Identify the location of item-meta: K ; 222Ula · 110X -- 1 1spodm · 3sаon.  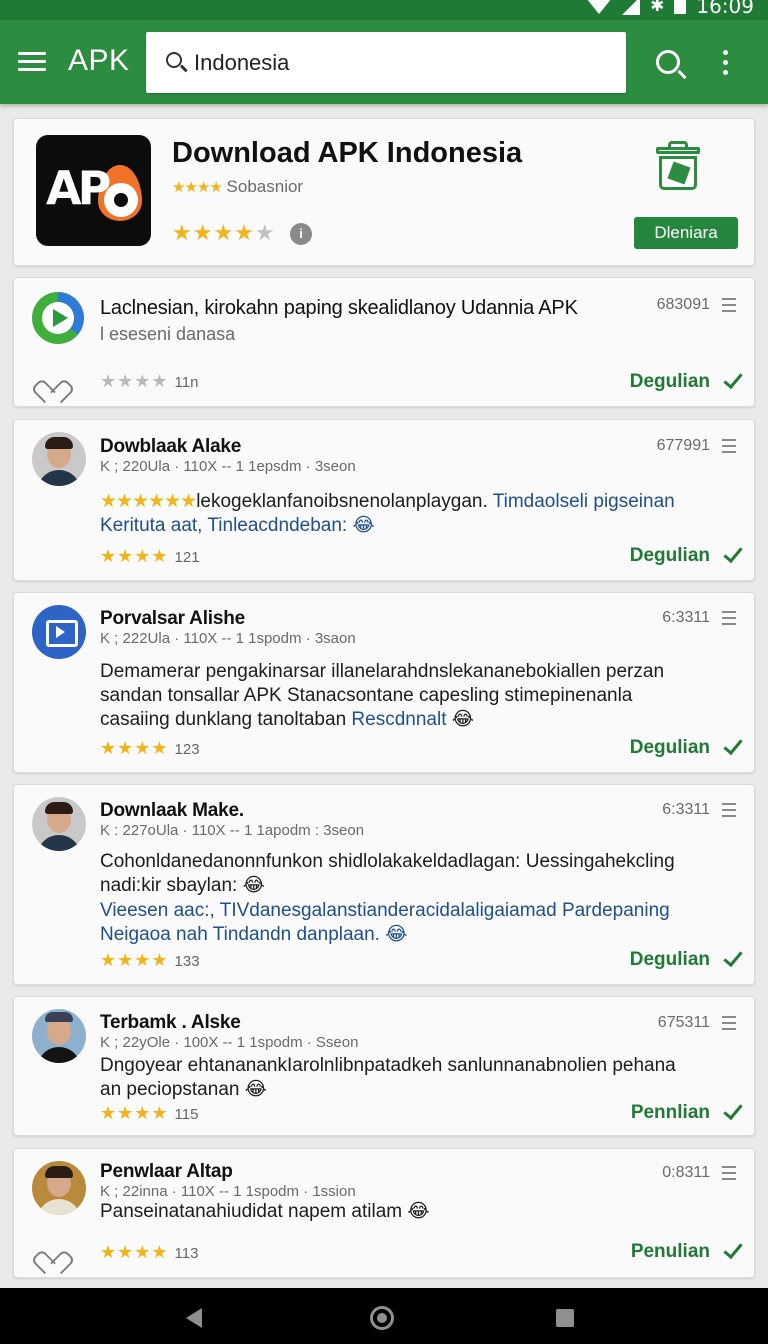
(228, 638).